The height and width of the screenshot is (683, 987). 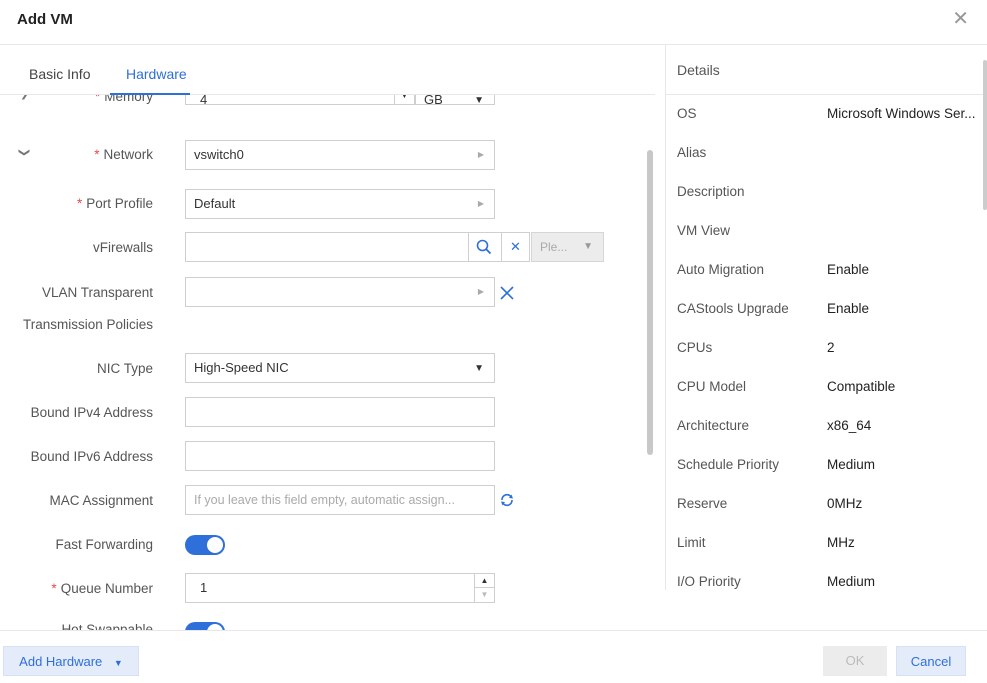 What do you see at coordinates (493, 656) in the screenshot?
I see `dialog-footer: Add Hardware ▼ OK Cancel` at bounding box center [493, 656].